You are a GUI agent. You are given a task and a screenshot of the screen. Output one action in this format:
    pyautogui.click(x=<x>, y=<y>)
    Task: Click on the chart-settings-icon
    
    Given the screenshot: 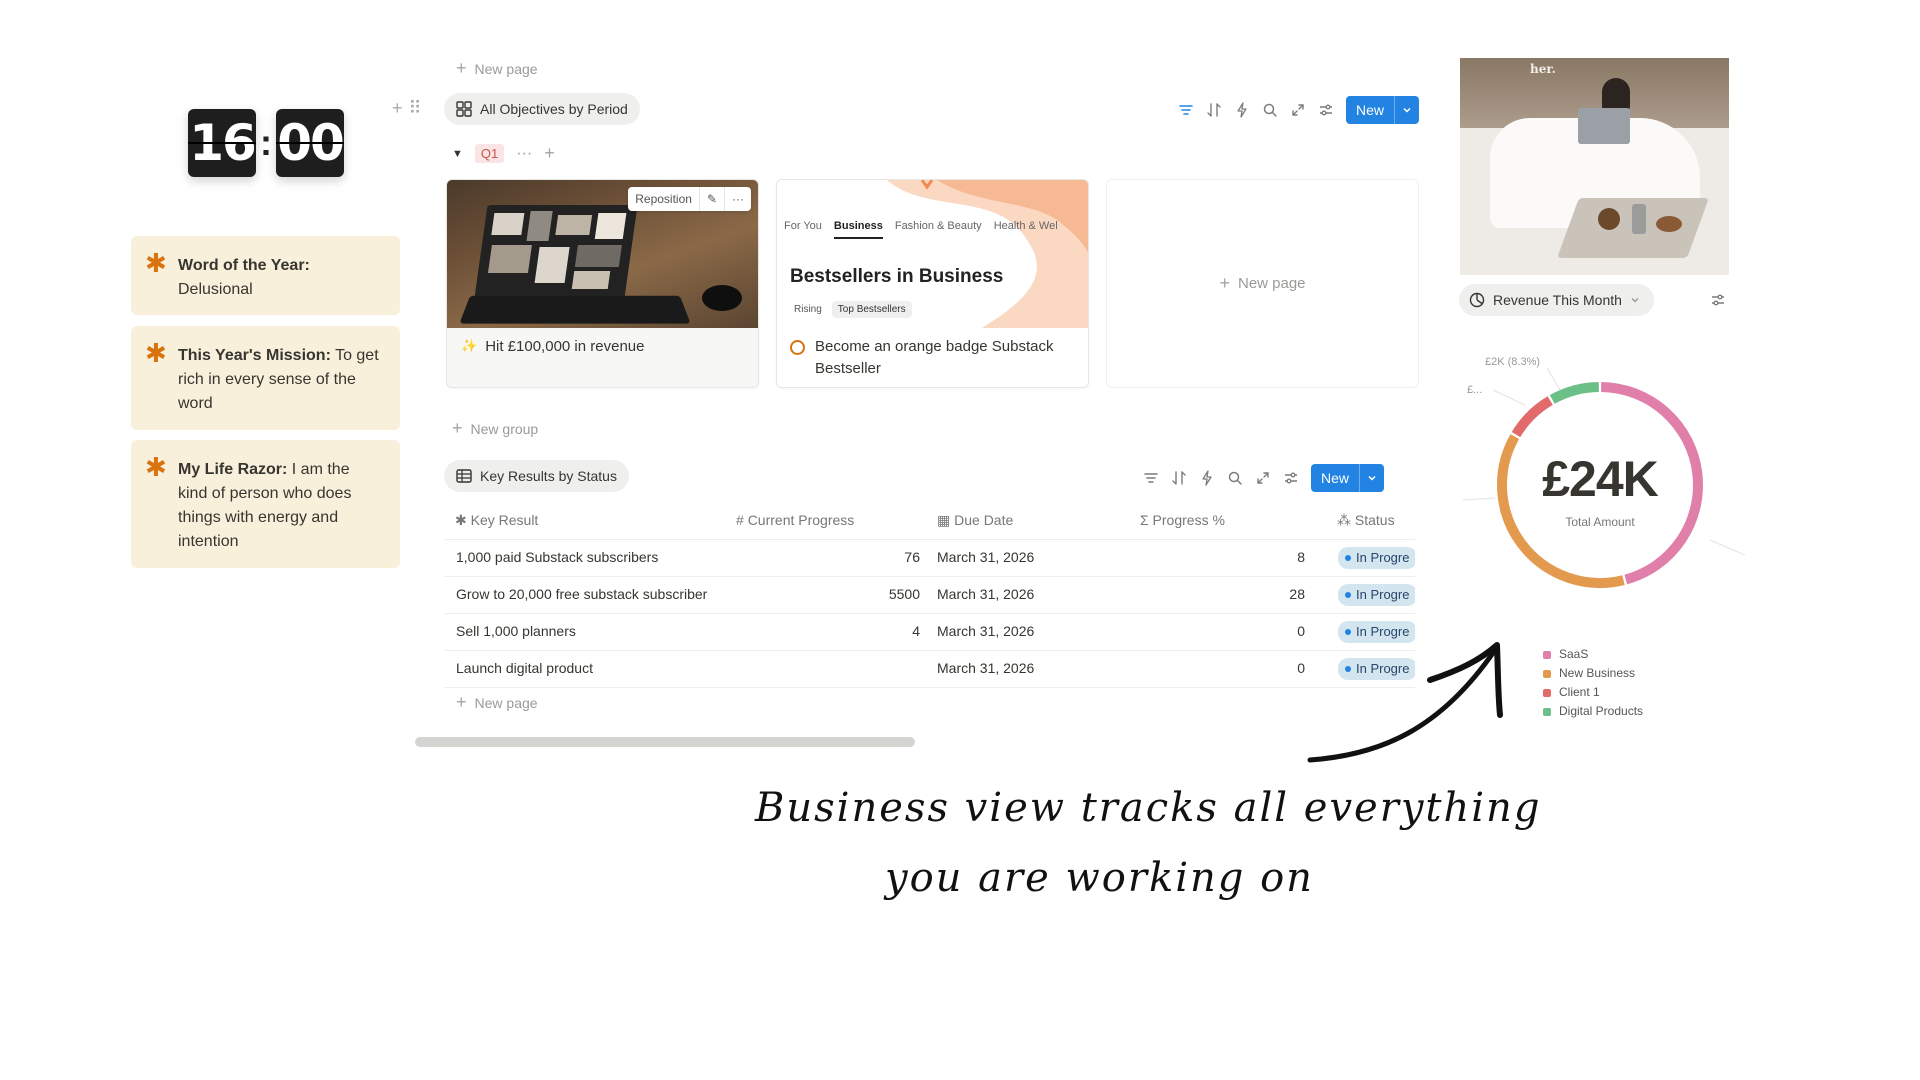 What is the action you would take?
    pyautogui.click(x=1718, y=300)
    